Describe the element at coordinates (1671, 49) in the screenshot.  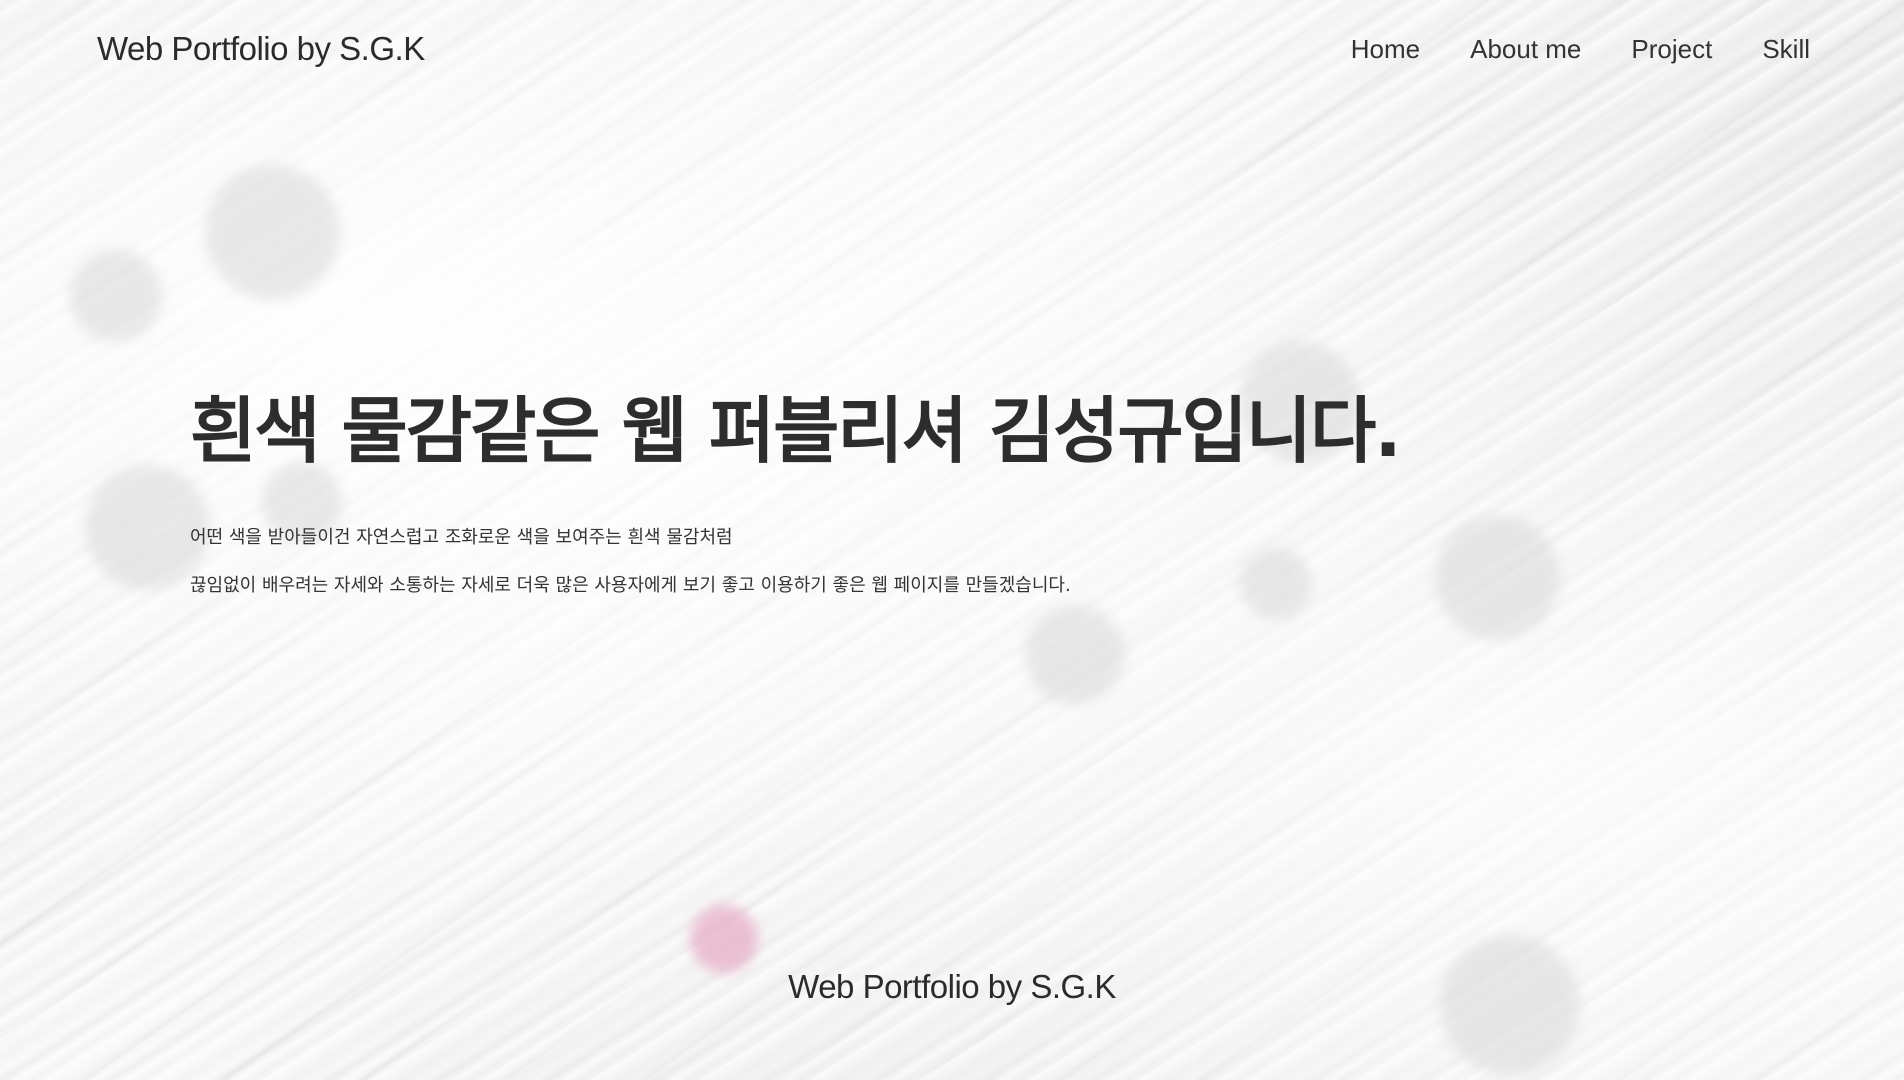
I see `nav-project-link: Project` at that location.